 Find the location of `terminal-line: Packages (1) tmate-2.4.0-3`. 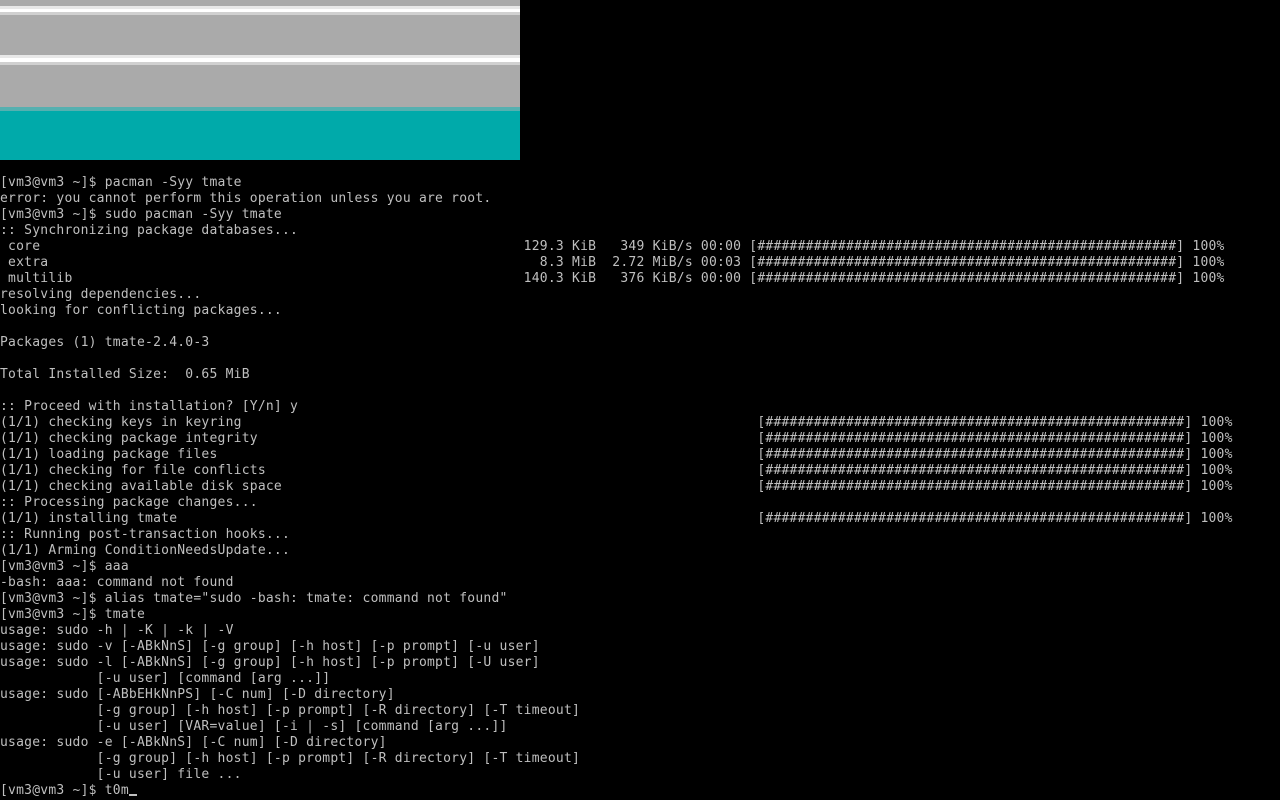

terminal-line: Packages (1) tmate-2.4.0-3 is located at coordinates (105, 342).